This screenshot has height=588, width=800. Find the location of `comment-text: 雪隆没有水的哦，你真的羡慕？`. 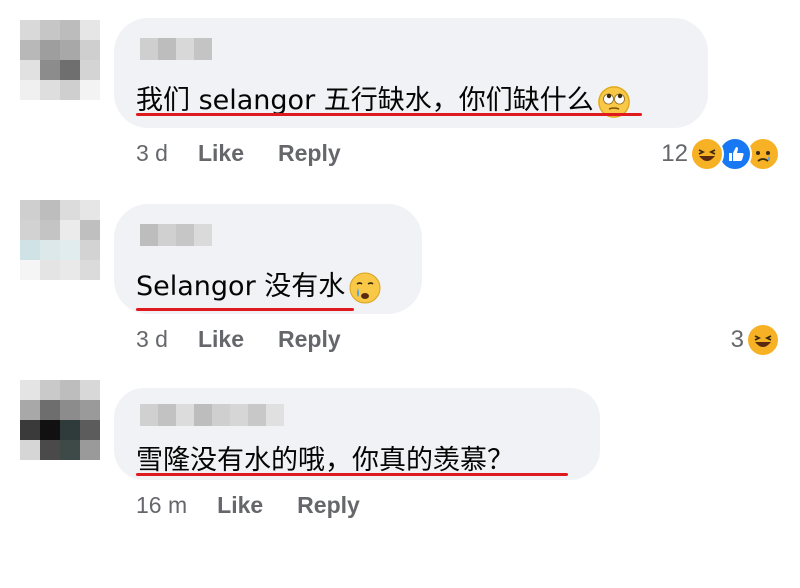

comment-text: 雪隆没有水的哦，你真的羡慕？ is located at coordinates (325, 460).